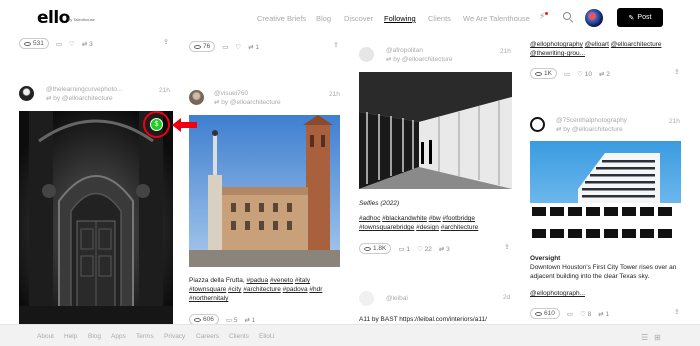  Describe the element at coordinates (604, 74) in the screenshot. I see `repost-count: ⇄ 2` at that location.